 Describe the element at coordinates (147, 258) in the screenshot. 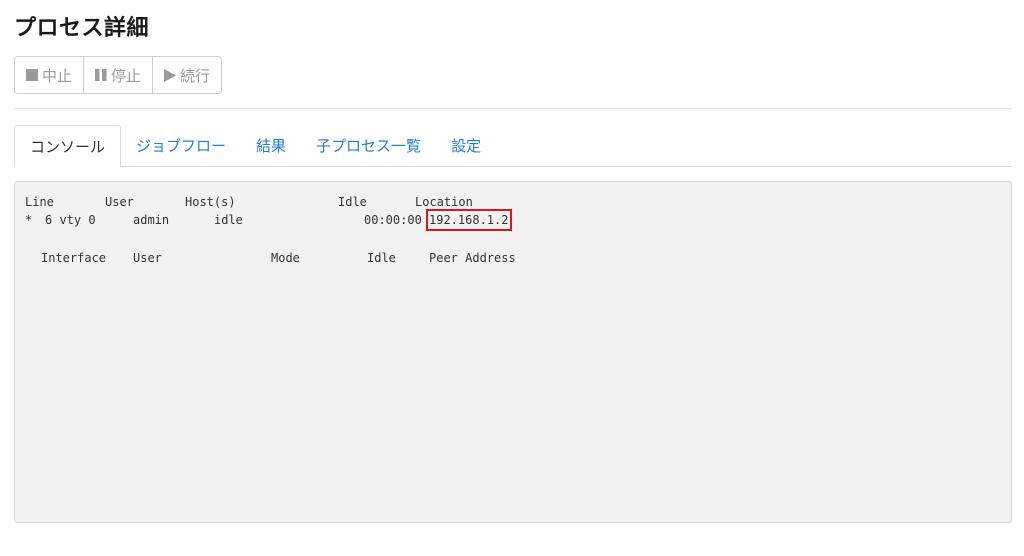

I see `col-user2-header: User` at that location.